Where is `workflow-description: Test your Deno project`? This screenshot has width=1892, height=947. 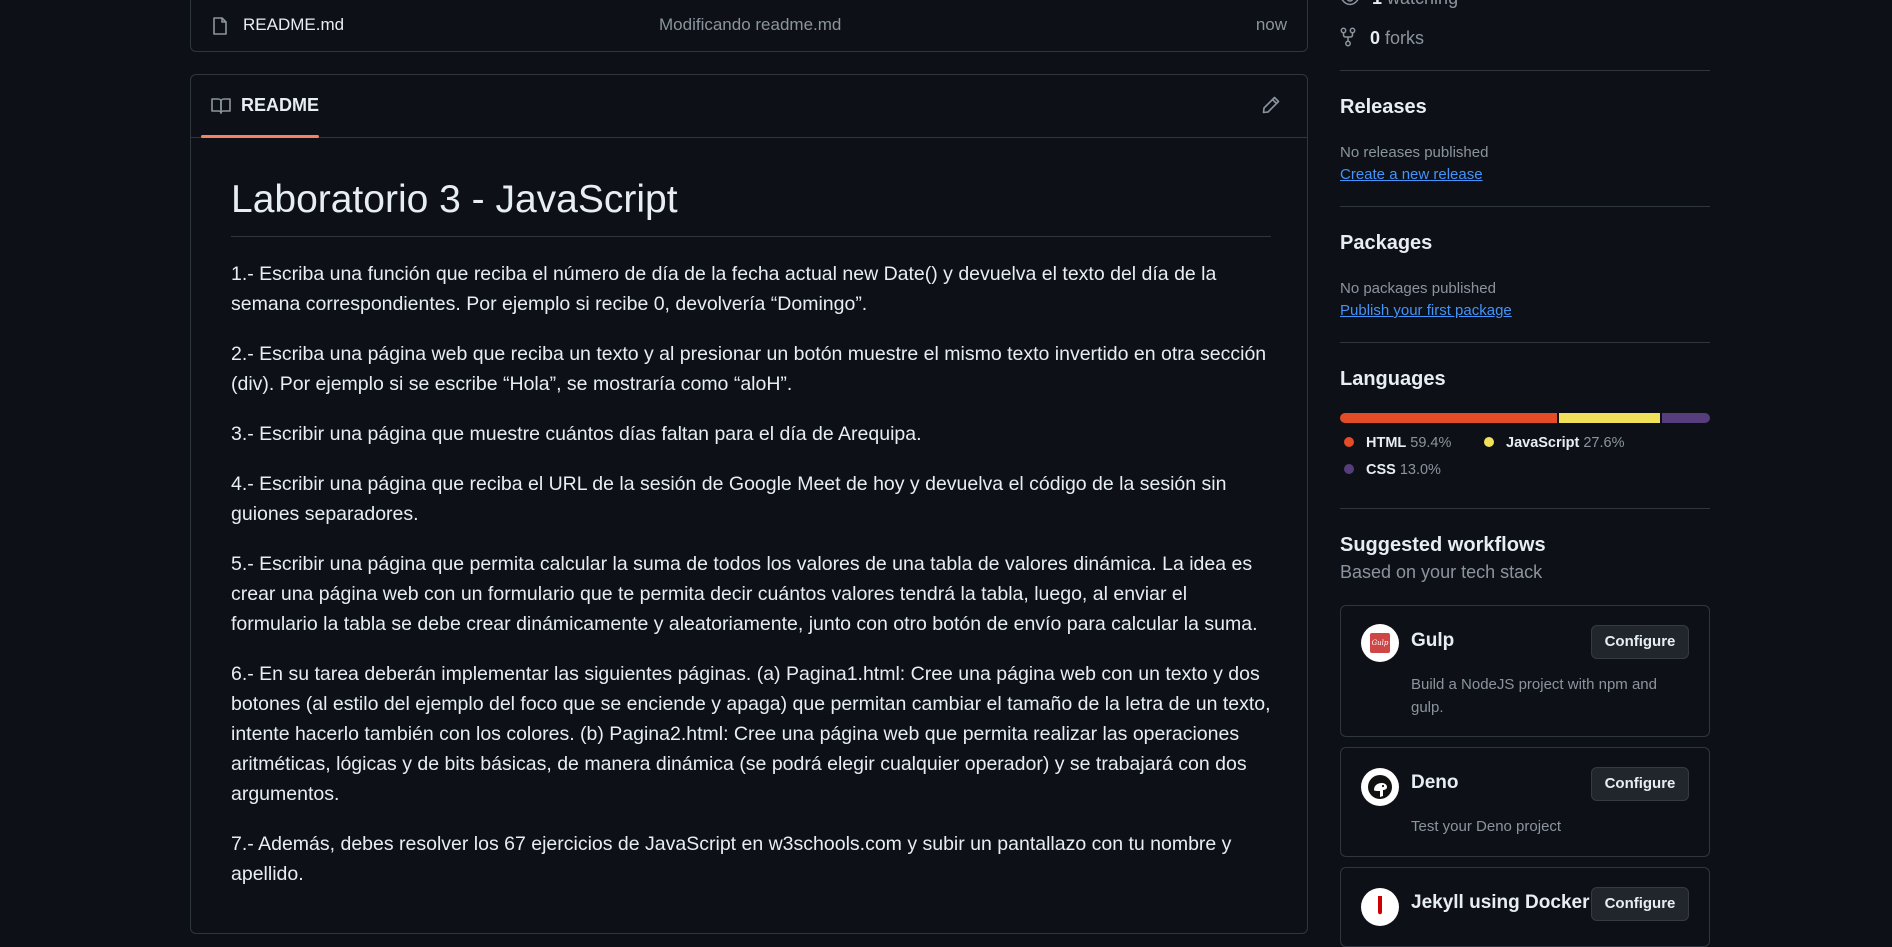
workflow-description: Test your Deno project is located at coordinates (1486, 826).